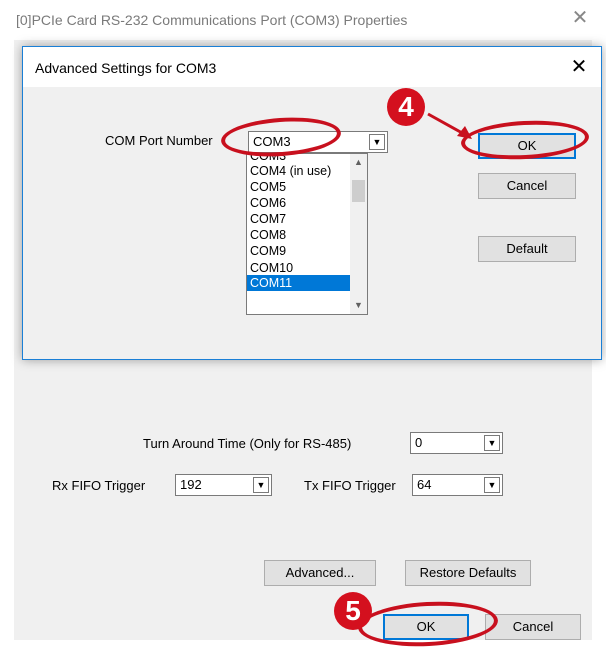  Describe the element at coordinates (456, 443) in the screenshot. I see `turn-around-select: 0 ▼` at that location.